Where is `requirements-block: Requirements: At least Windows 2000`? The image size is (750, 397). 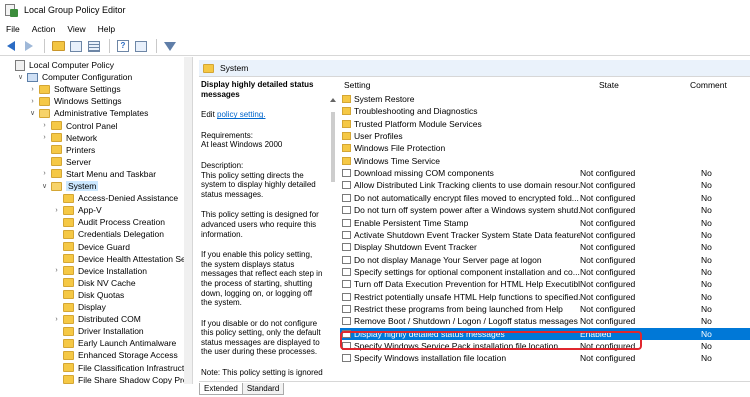
requirements-block: Requirements: At least Windows 2000 is located at coordinates (262, 140).